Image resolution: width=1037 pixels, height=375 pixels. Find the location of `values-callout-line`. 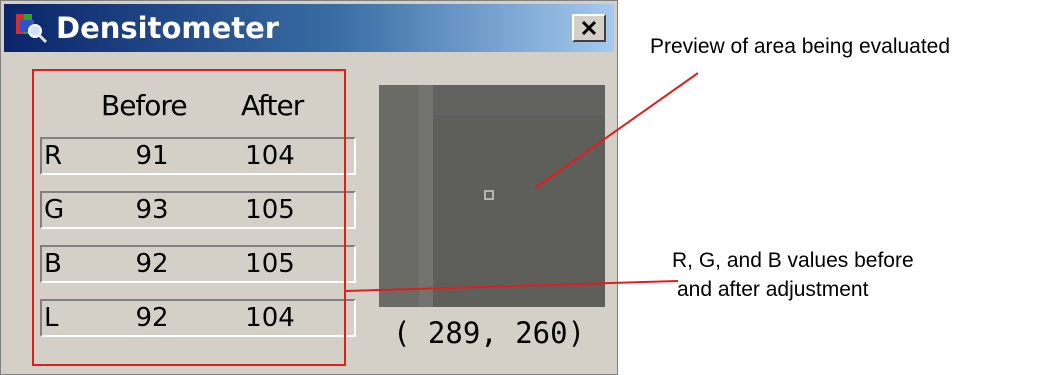

values-callout-line is located at coordinates (512, 286).